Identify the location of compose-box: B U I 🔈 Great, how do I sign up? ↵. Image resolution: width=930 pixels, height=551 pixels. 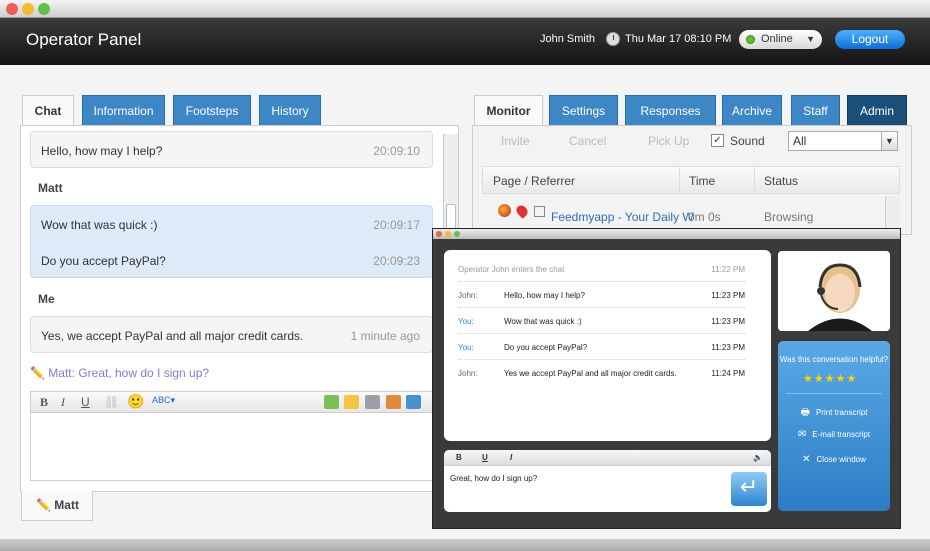
(607, 481).